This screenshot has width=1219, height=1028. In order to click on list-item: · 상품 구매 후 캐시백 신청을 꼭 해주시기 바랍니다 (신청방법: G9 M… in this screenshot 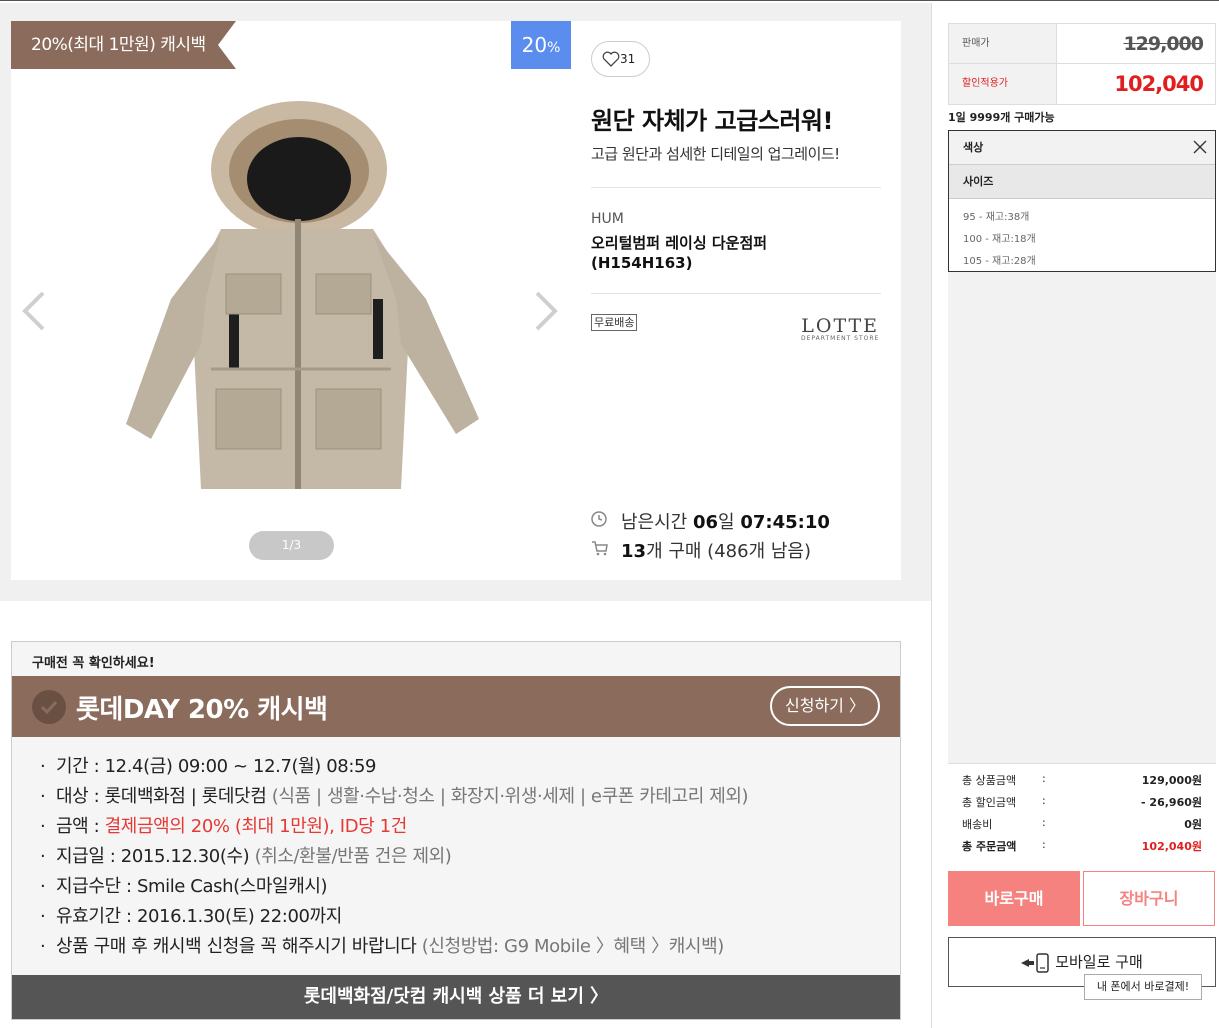, I will do `click(382, 946)`.